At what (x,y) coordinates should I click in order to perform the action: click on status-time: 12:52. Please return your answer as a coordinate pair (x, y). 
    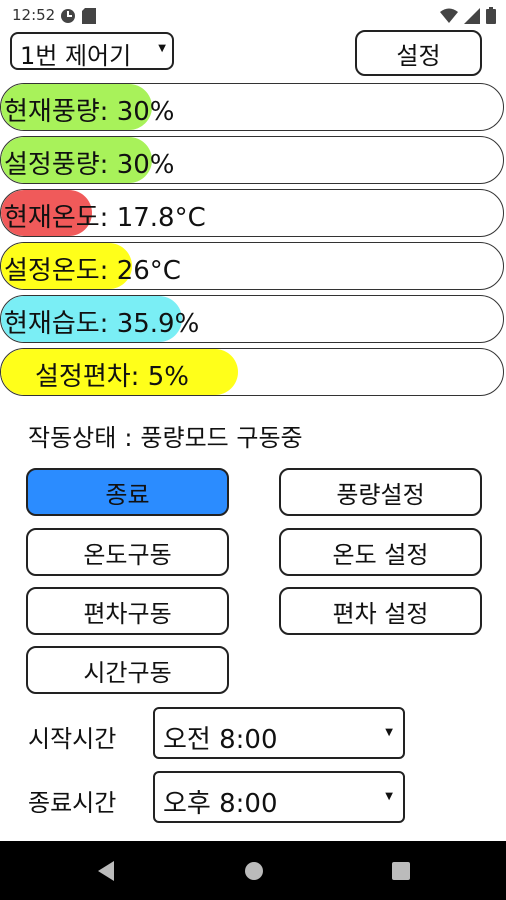
    Looking at the image, I should click on (34, 15).